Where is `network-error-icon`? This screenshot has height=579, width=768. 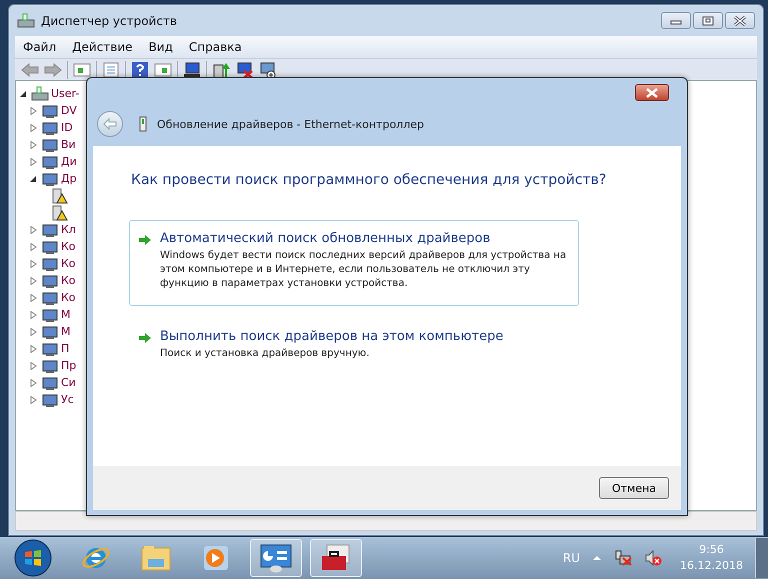
network-error-icon is located at coordinates (623, 558).